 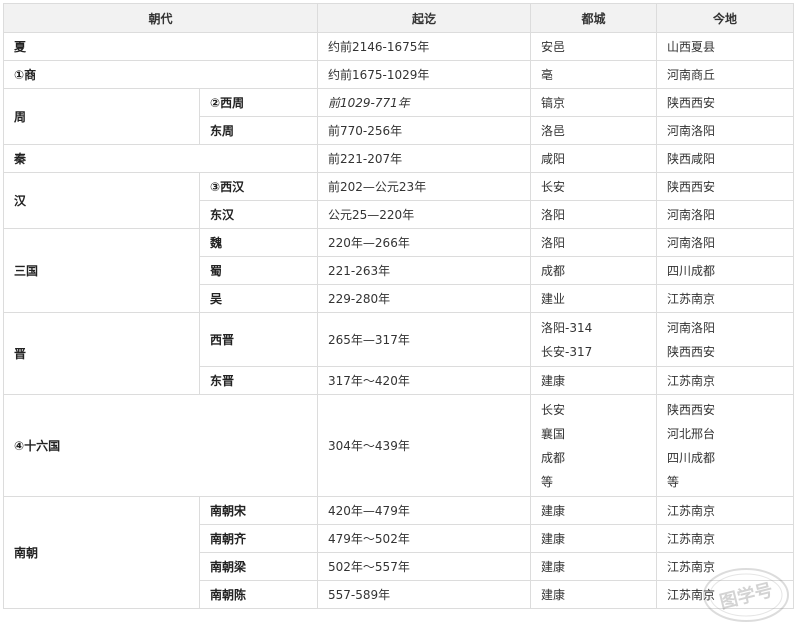 I want to click on header-today: 今地, so click(x=725, y=18).